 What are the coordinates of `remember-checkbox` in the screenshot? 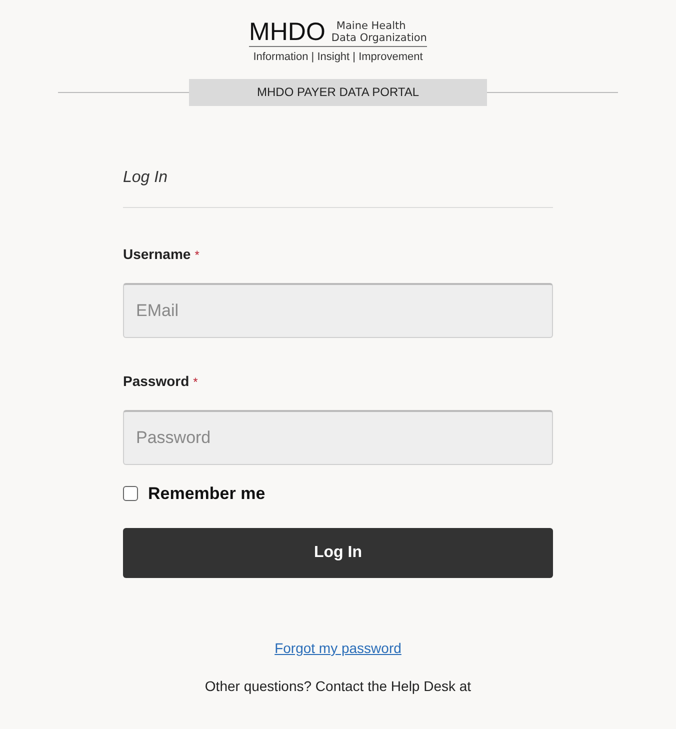 It's located at (130, 493).